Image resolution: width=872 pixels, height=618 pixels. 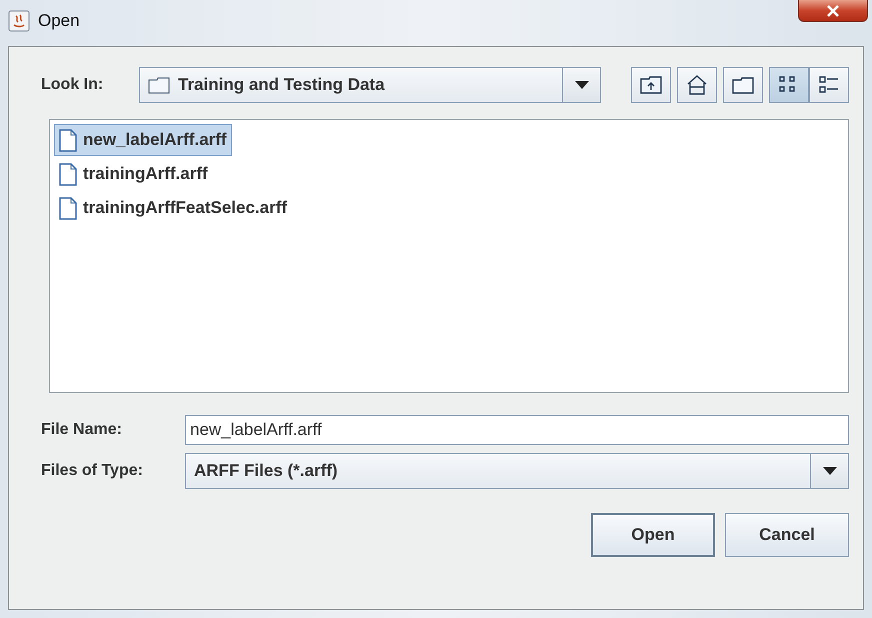 I want to click on folder-up-icon, so click(x=651, y=85).